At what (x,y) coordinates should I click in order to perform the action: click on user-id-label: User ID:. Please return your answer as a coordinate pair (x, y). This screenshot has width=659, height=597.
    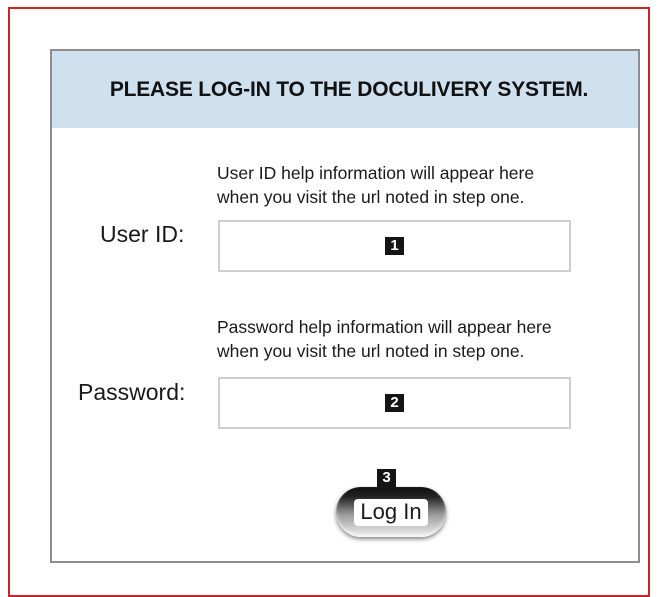
    Looking at the image, I should click on (142, 234).